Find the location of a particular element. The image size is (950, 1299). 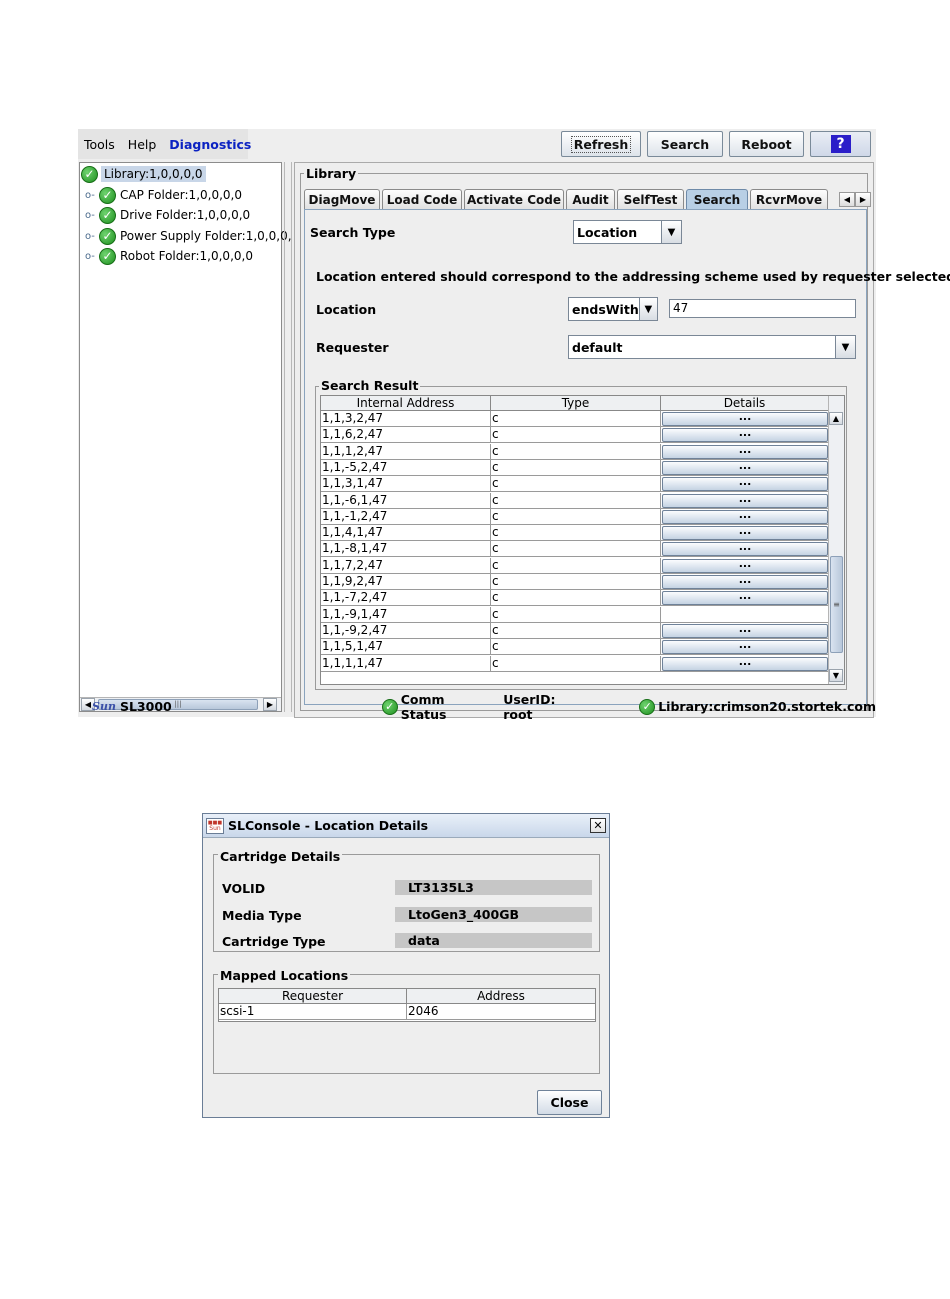

search-type-value: Location is located at coordinates (607, 232).